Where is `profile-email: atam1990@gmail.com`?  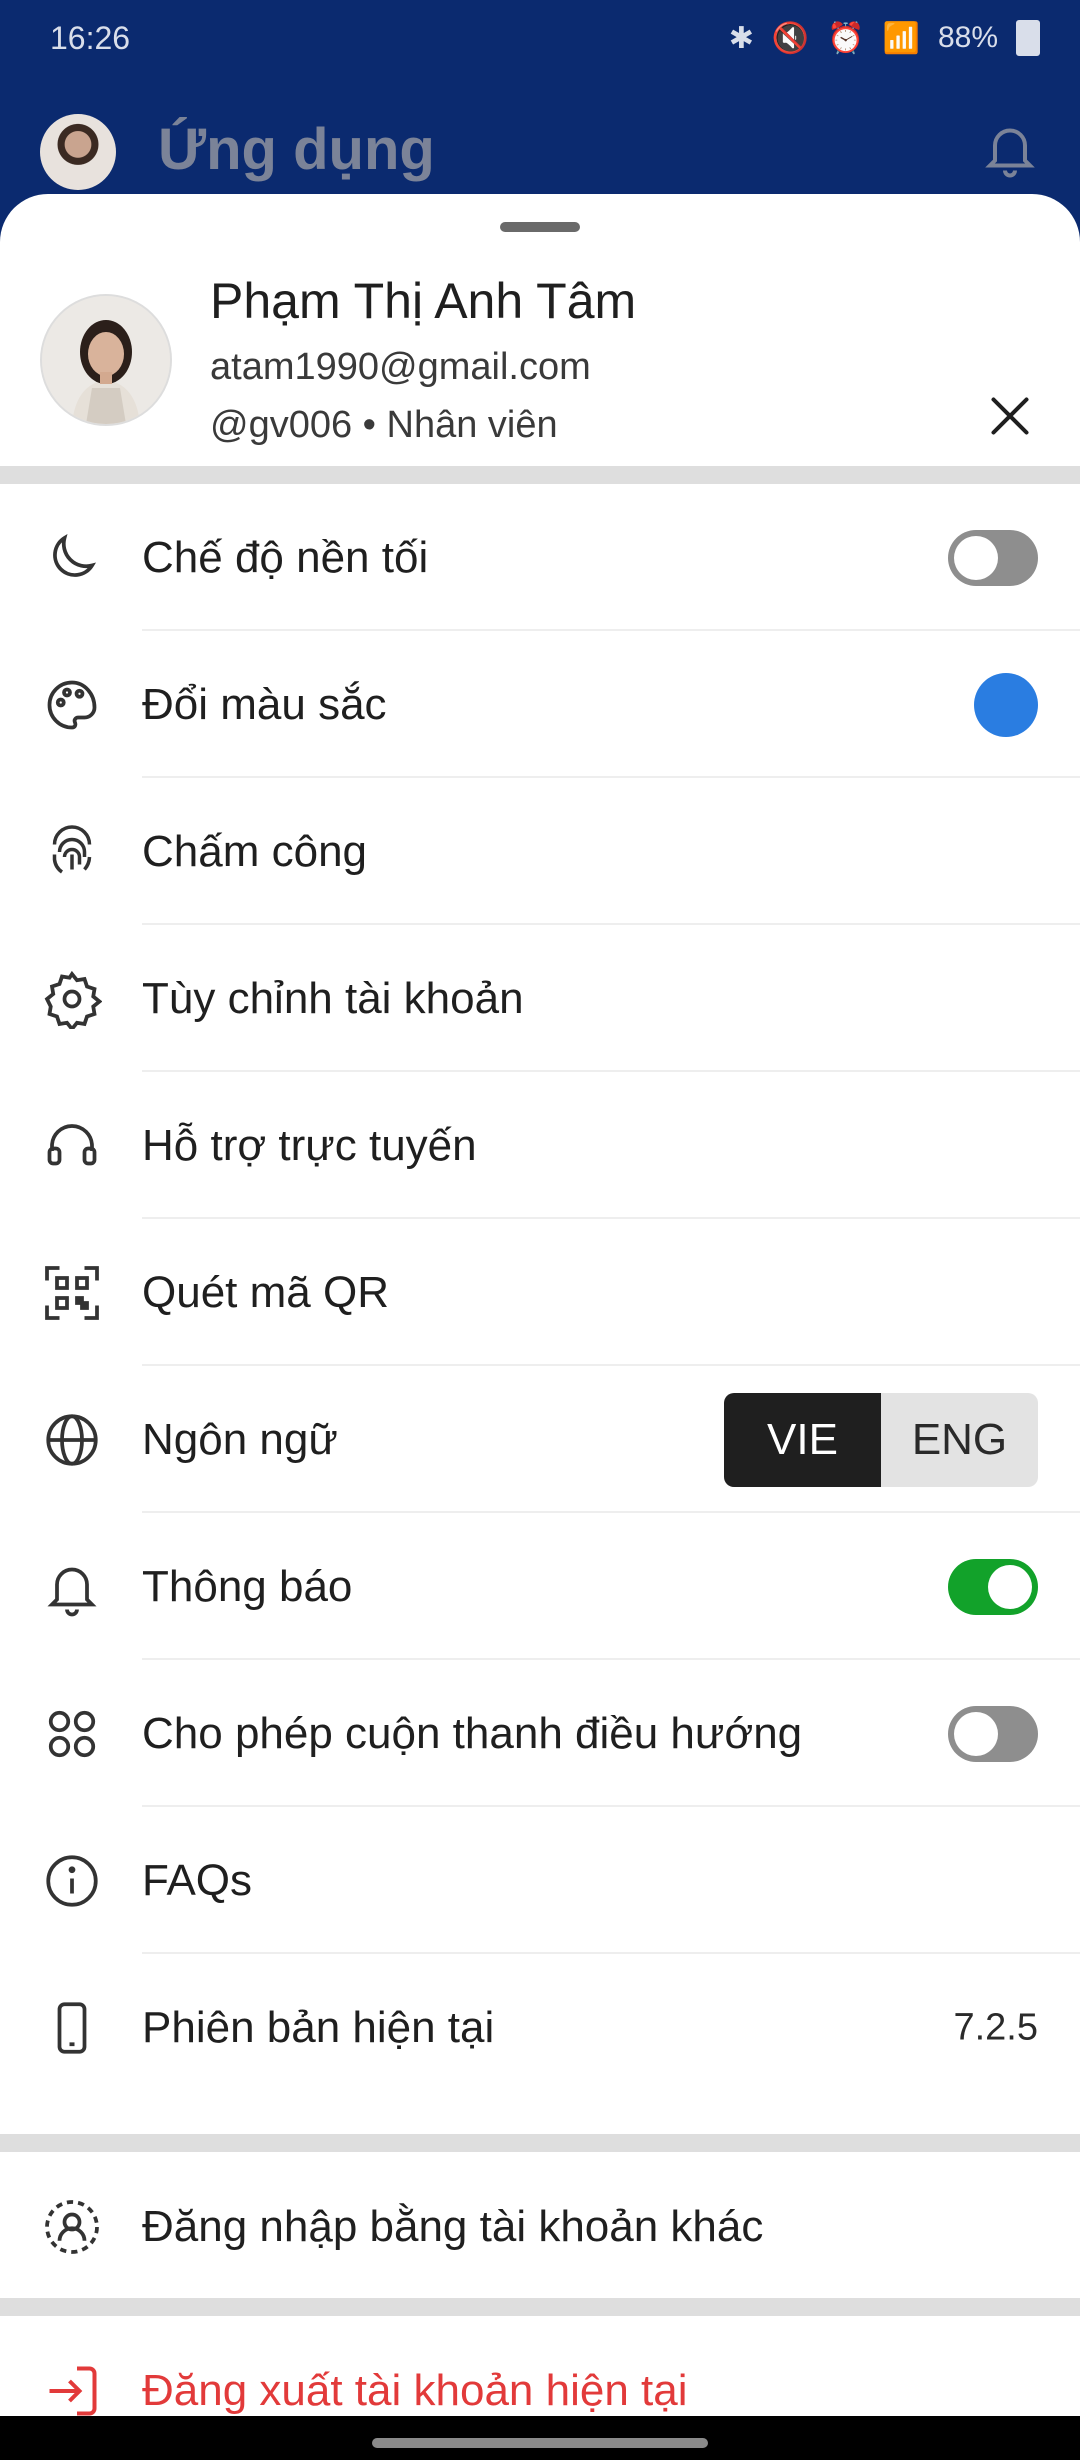
profile-email: atam1990@gmail.com is located at coordinates (400, 367).